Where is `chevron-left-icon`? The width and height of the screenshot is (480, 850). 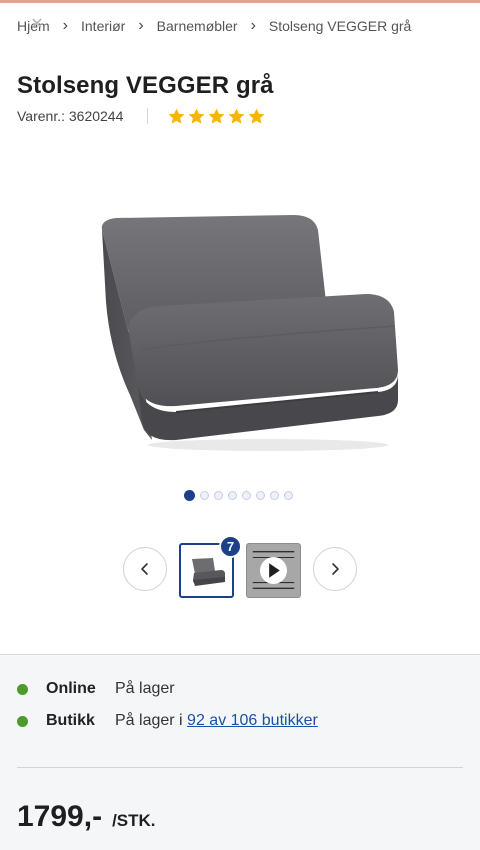 chevron-left-icon is located at coordinates (144, 569).